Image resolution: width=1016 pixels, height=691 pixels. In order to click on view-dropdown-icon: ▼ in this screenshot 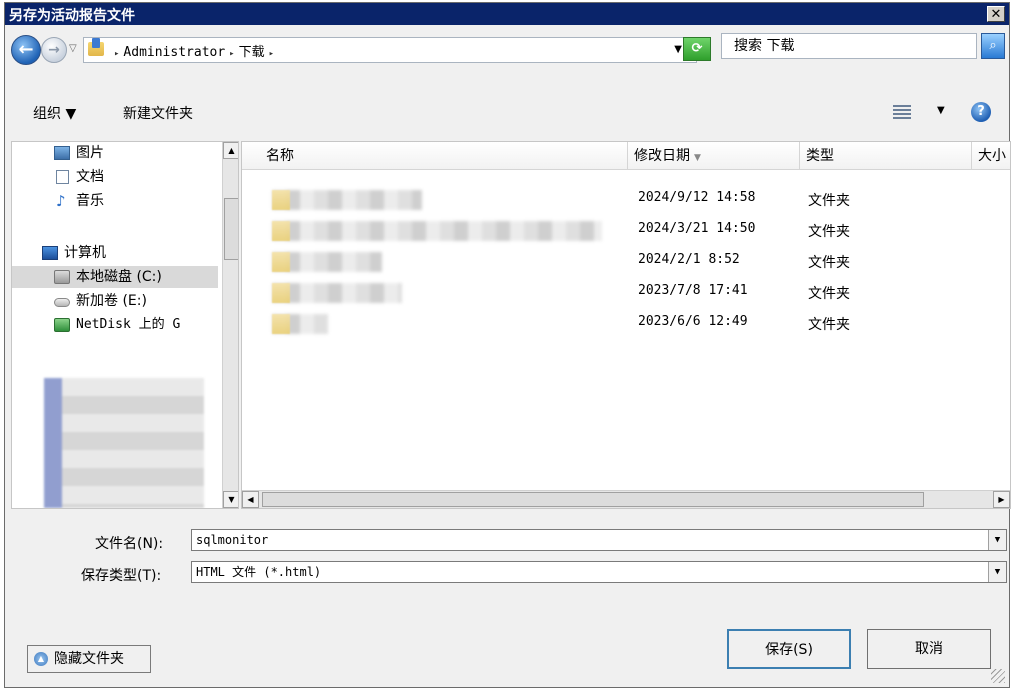, I will do `click(941, 110)`.